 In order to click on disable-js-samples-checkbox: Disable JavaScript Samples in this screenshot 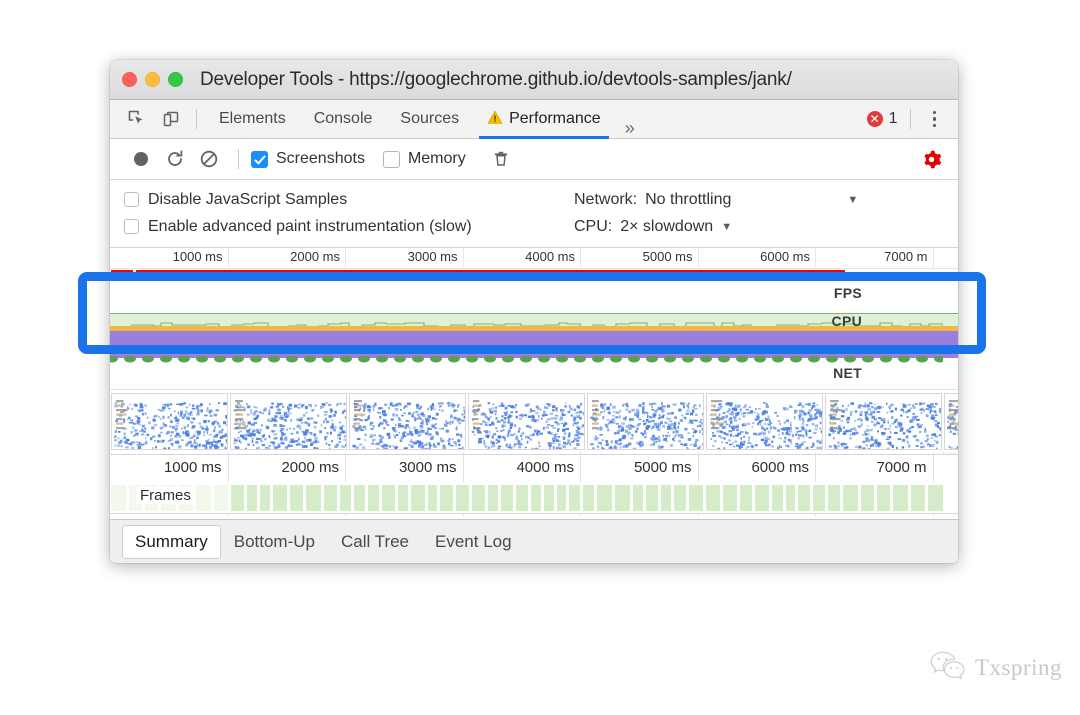, I will do `click(349, 200)`.